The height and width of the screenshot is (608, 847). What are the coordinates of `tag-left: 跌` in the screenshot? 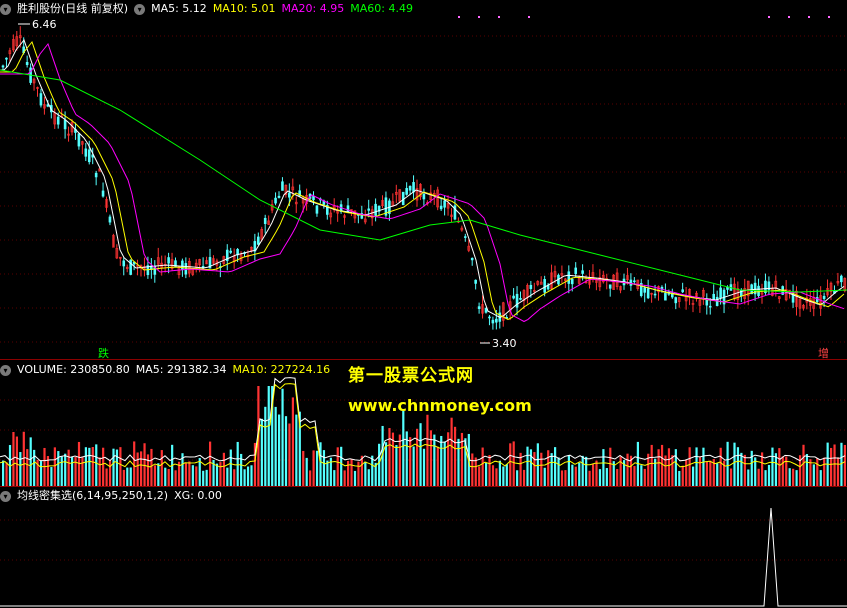 It's located at (103, 353).